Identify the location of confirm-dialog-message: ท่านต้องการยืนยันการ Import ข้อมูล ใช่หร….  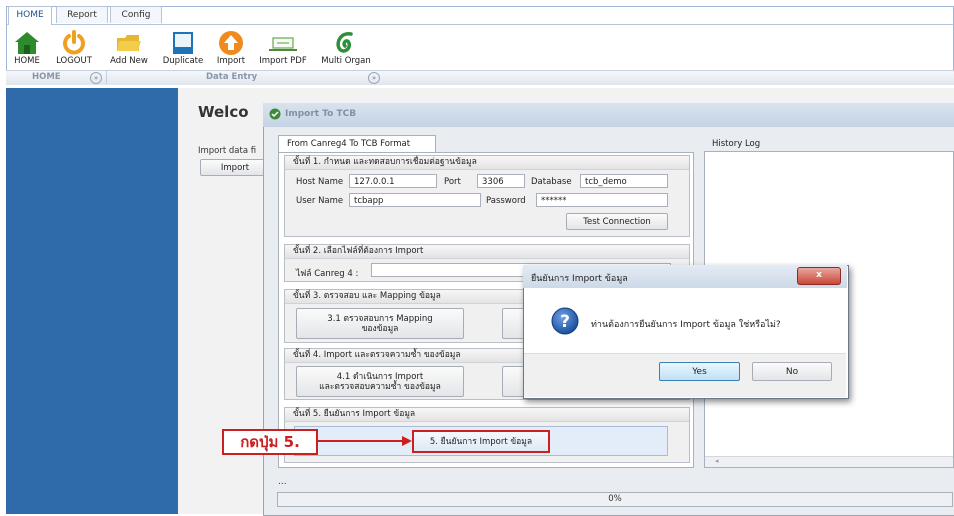
(686, 325).